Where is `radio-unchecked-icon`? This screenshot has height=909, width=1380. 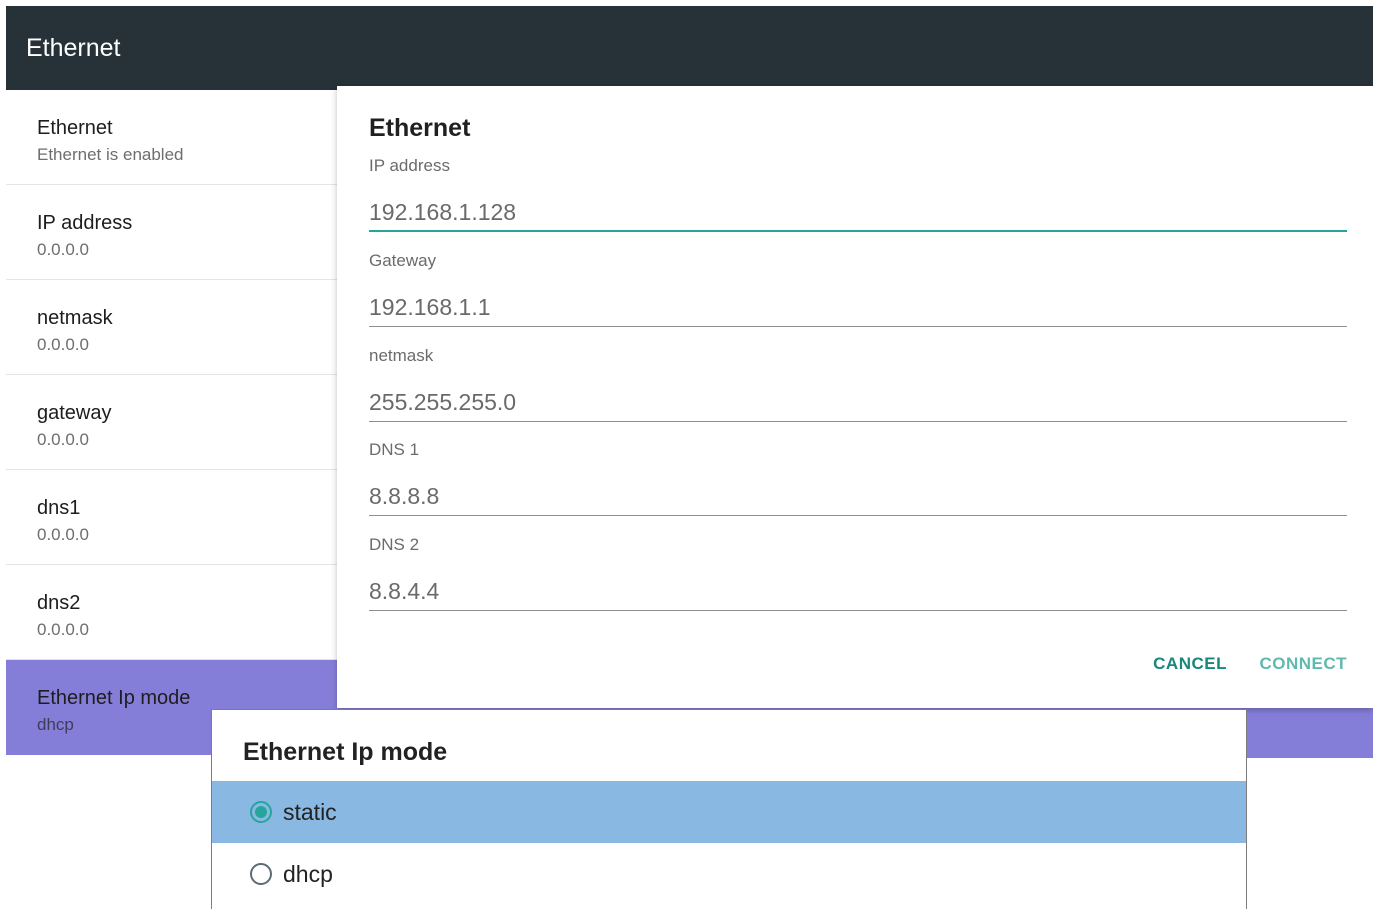 radio-unchecked-icon is located at coordinates (261, 874).